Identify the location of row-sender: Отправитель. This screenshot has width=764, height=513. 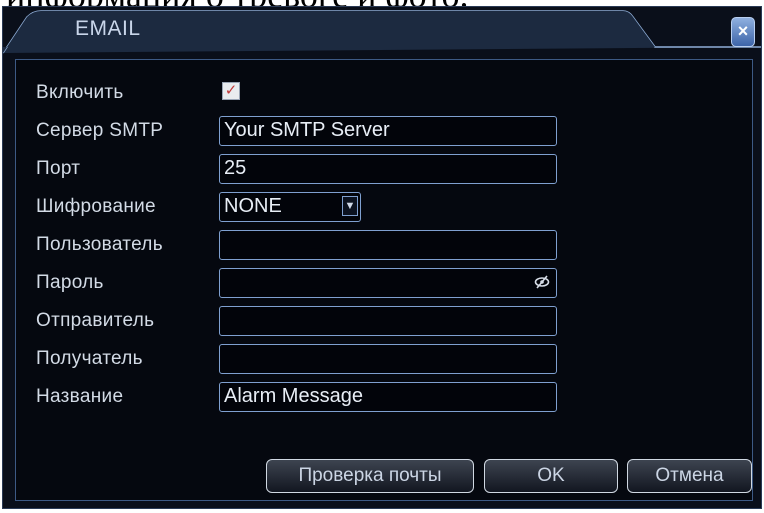
(384, 322).